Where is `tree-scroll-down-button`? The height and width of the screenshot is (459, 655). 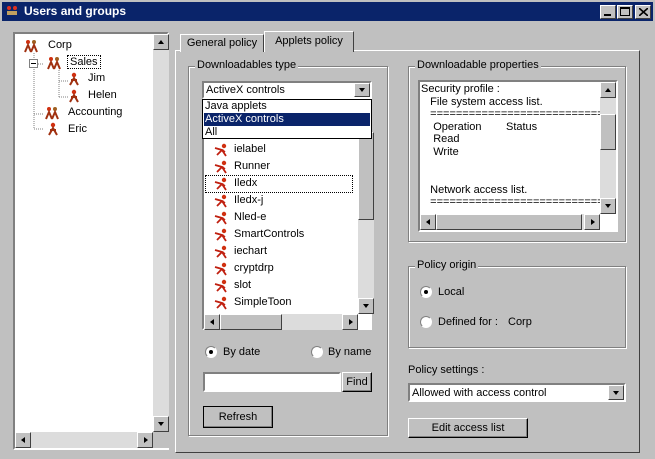
tree-scroll-down-button is located at coordinates (161, 424).